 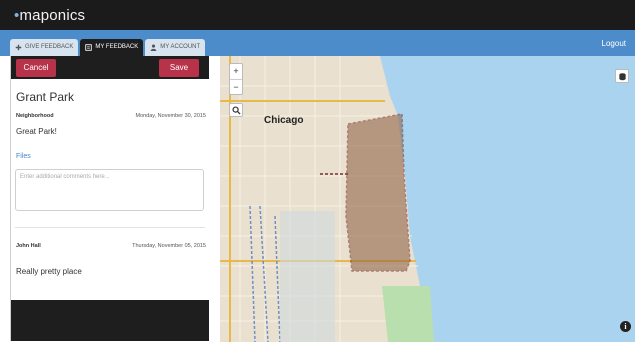 I want to click on park-south, so click(x=408, y=314).